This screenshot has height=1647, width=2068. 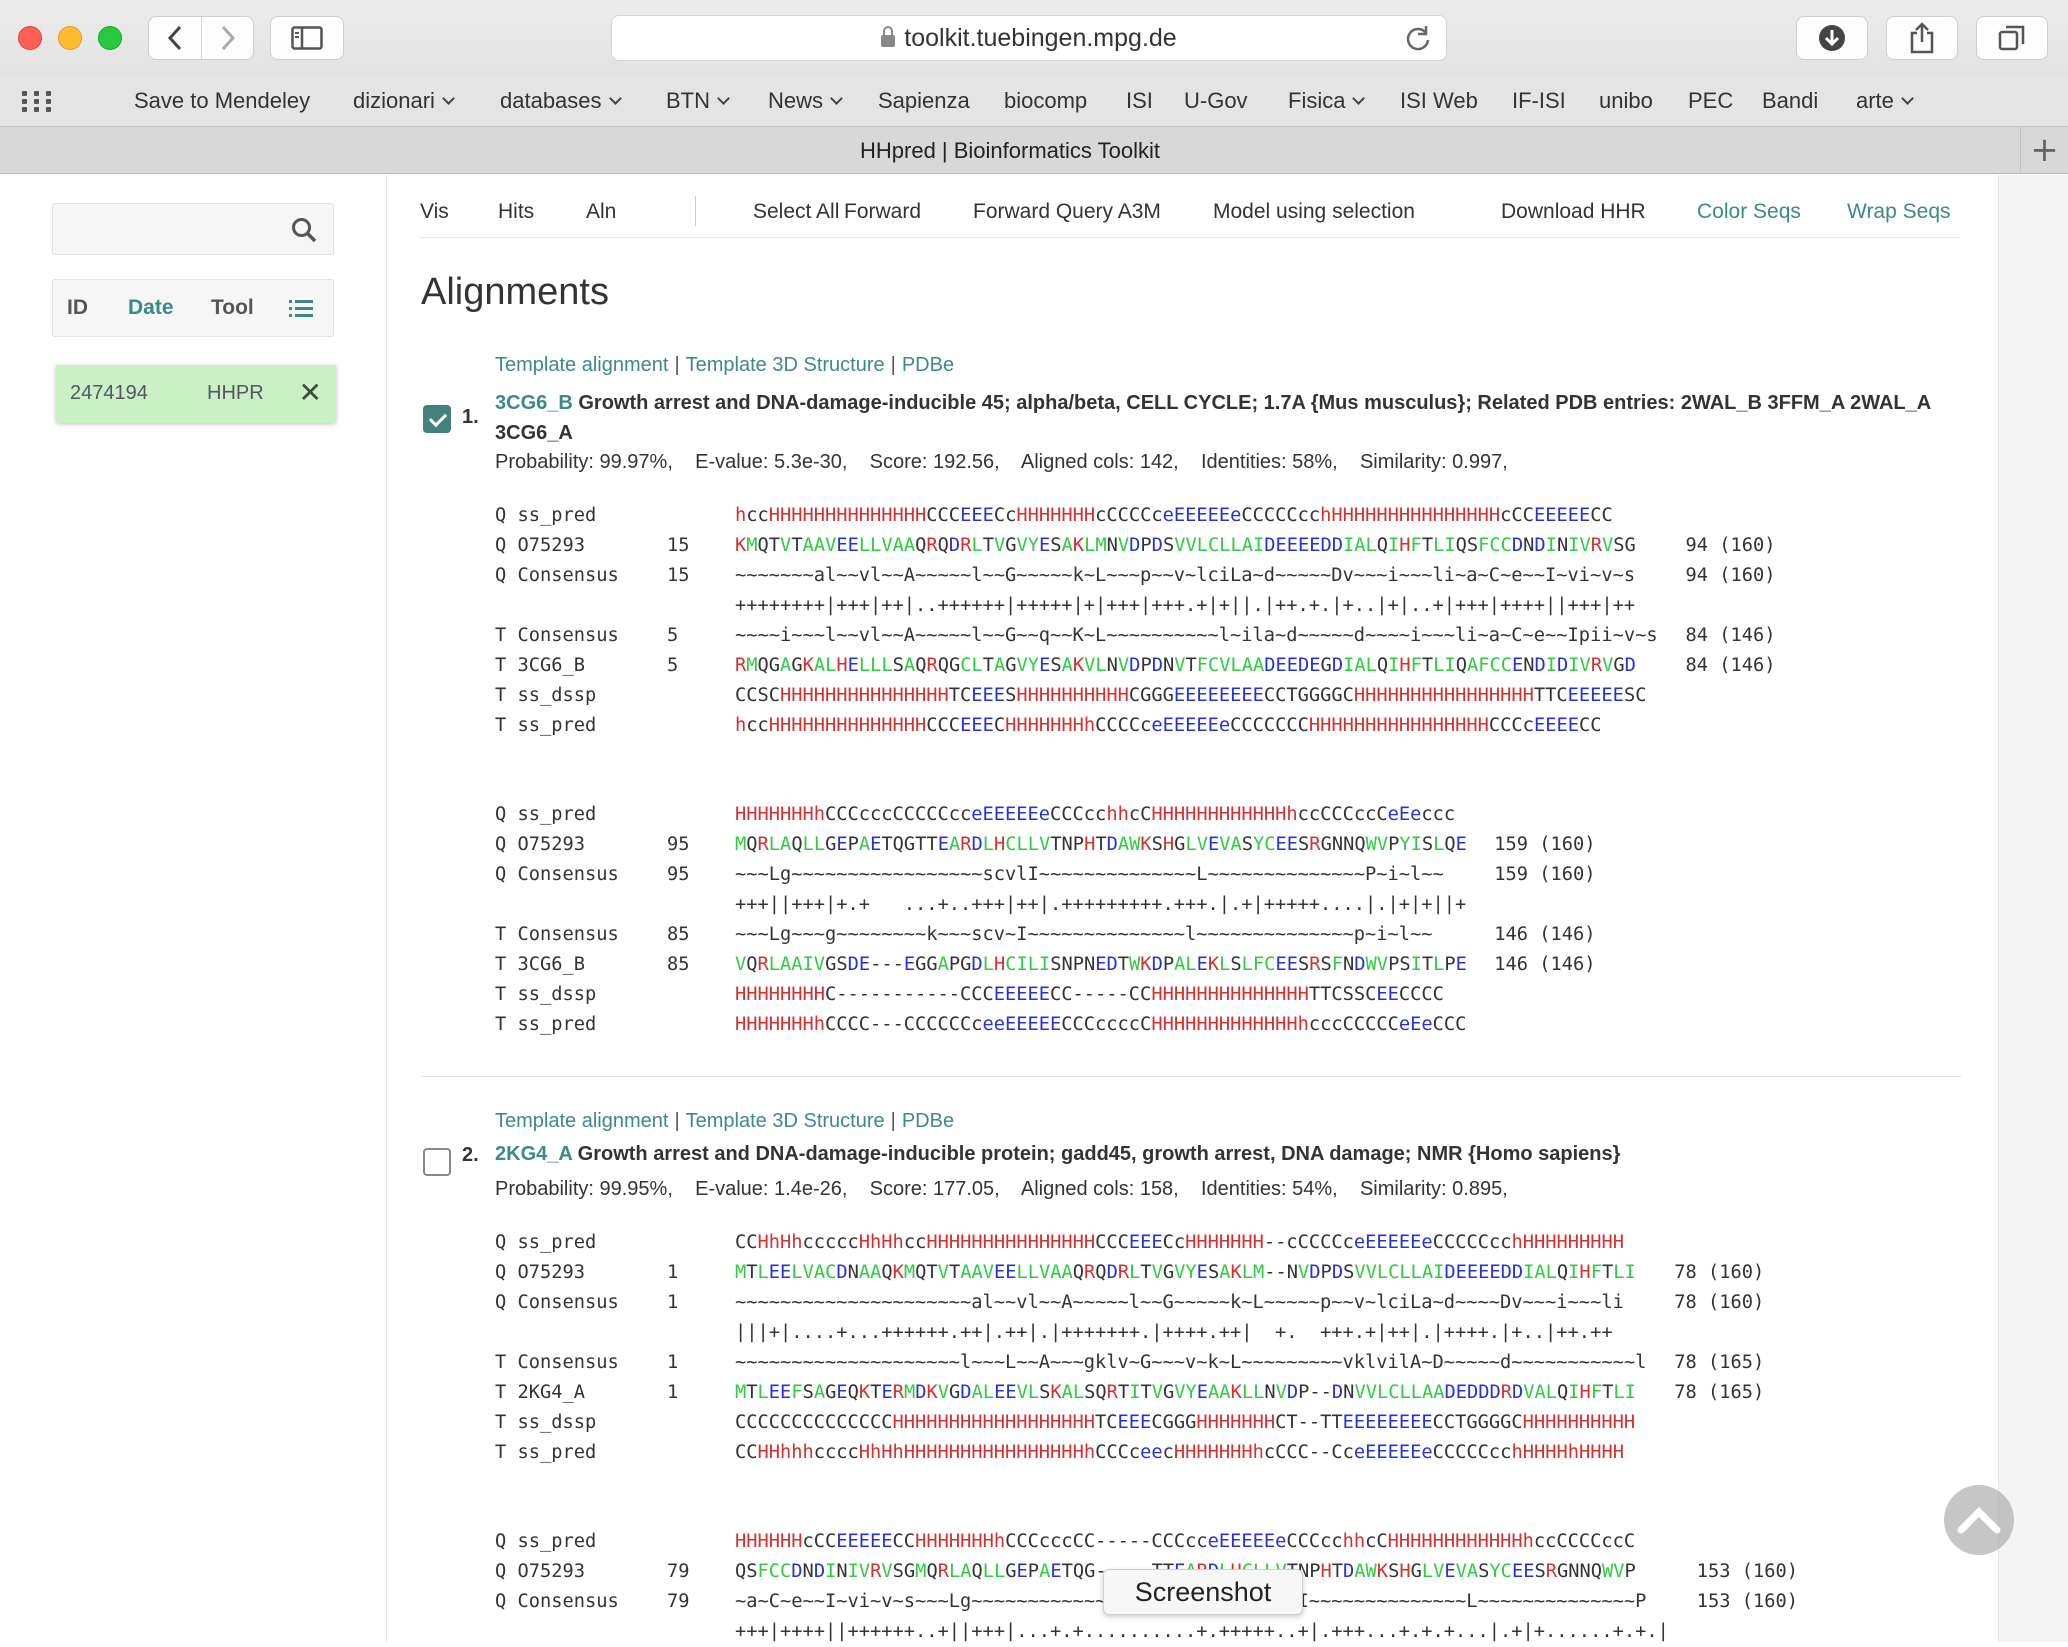 I want to click on zoom-window-button, so click(x=110, y=38).